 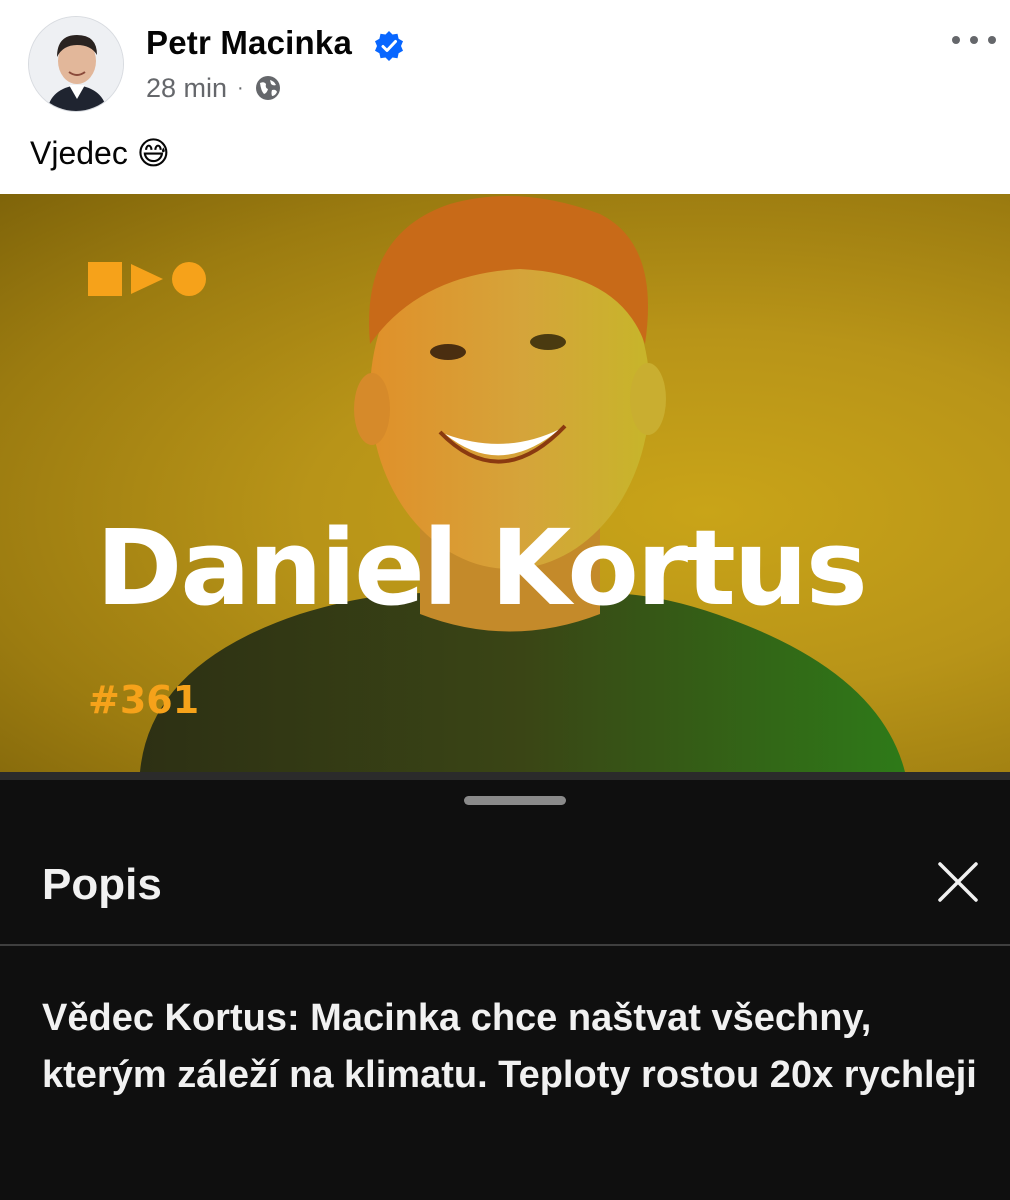 I want to click on channel-logo-icon, so click(x=147, y=279).